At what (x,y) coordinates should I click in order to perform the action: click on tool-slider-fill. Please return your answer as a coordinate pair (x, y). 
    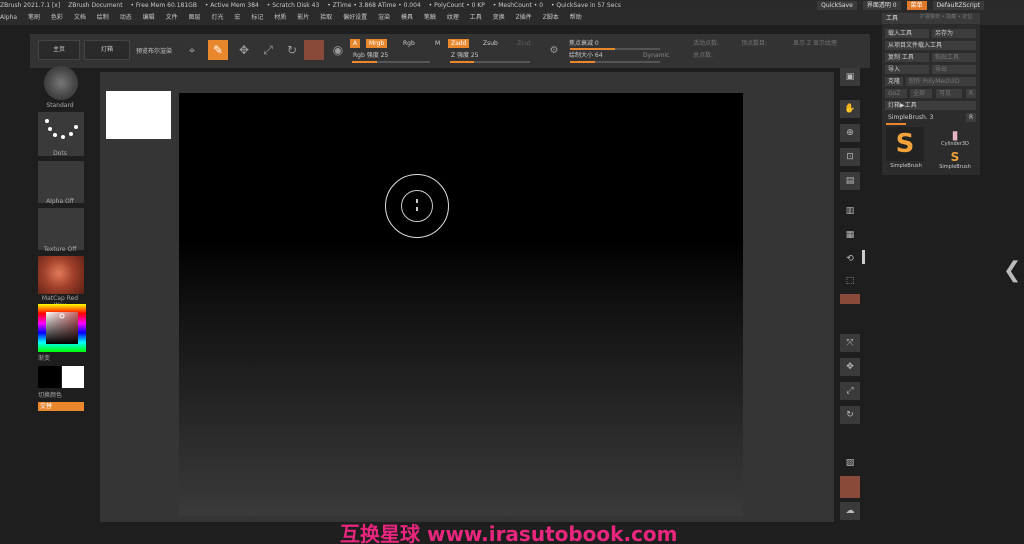
    Looking at the image, I should click on (896, 124).